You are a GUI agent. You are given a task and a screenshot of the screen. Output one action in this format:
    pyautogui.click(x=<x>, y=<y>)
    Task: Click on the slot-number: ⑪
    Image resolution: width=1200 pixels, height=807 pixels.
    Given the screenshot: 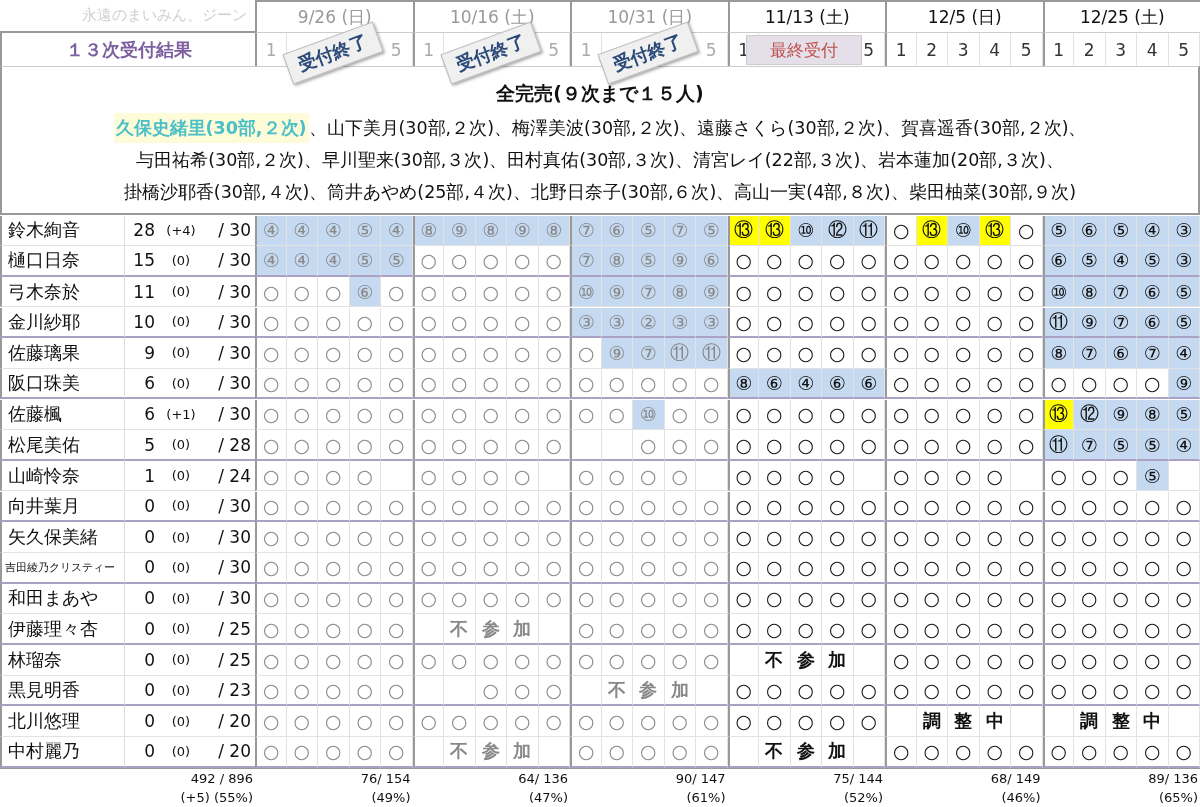 What is the action you would take?
    pyautogui.click(x=1058, y=323)
    